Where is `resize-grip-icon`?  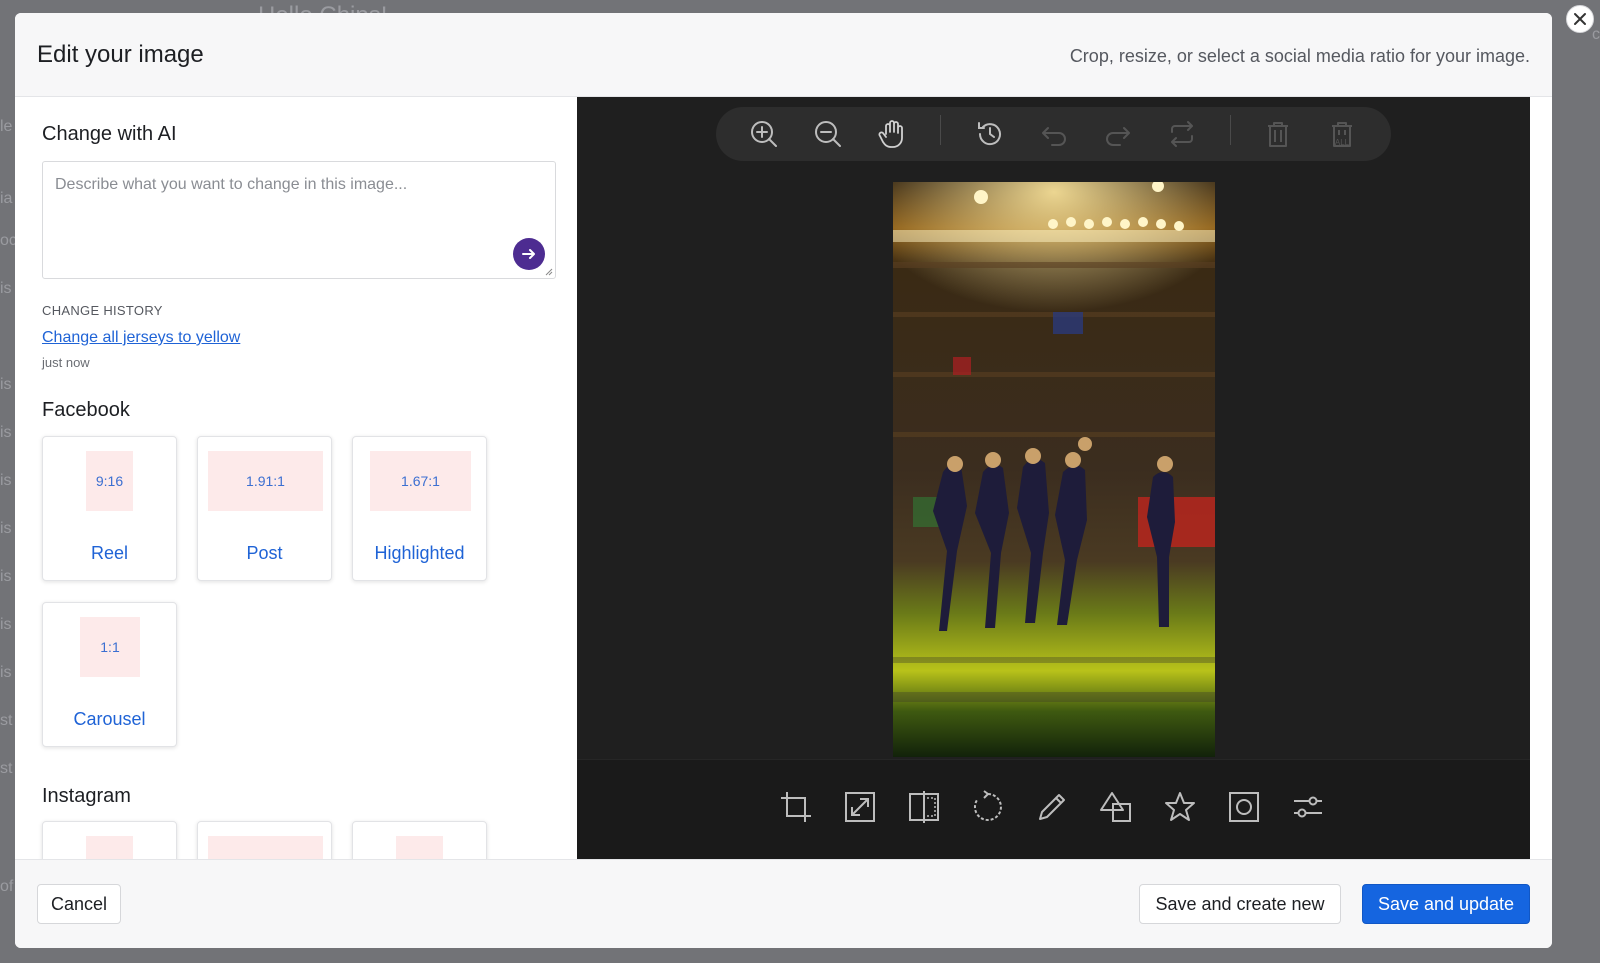 resize-grip-icon is located at coordinates (548, 271).